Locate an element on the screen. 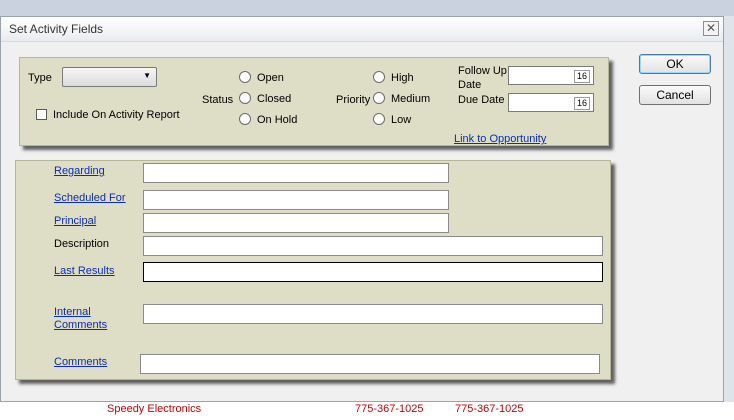  principal-link: Principal is located at coordinates (75, 221).